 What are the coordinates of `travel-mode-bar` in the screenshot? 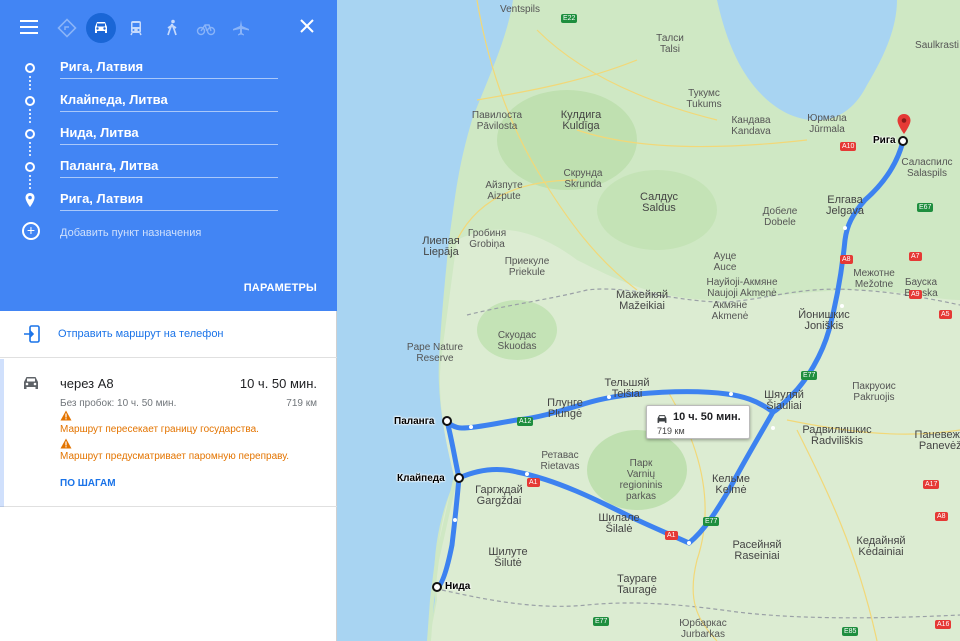 It's located at (168, 27).